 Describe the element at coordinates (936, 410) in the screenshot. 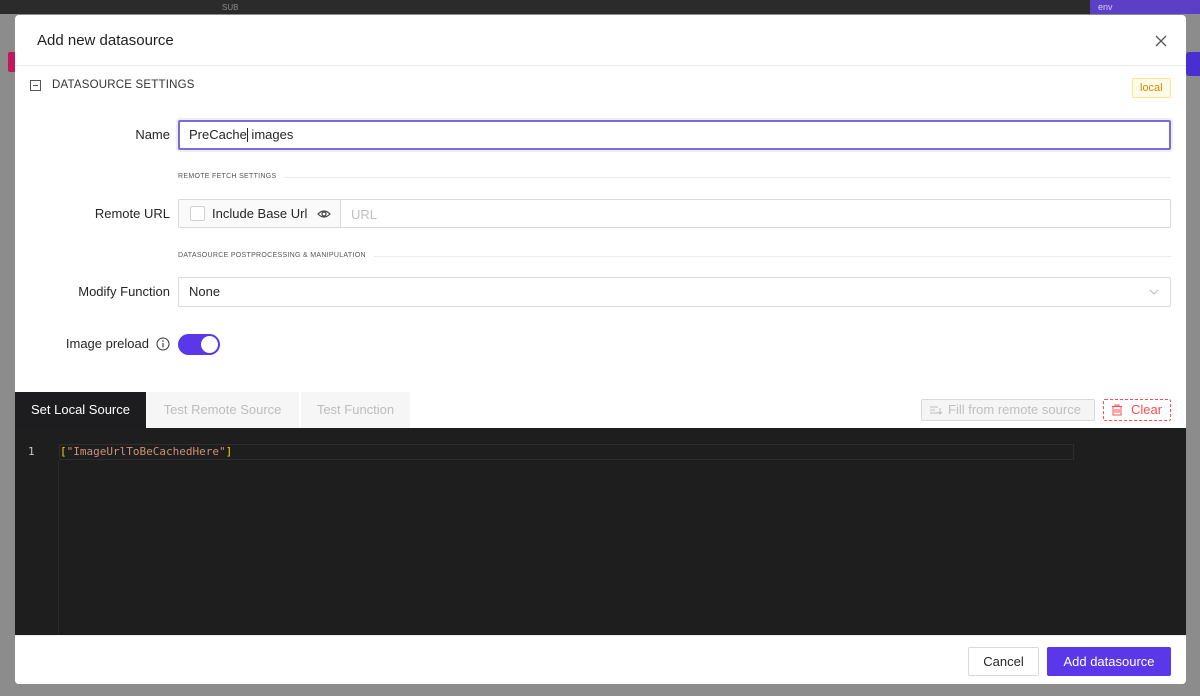

I see `fill-icon` at that location.